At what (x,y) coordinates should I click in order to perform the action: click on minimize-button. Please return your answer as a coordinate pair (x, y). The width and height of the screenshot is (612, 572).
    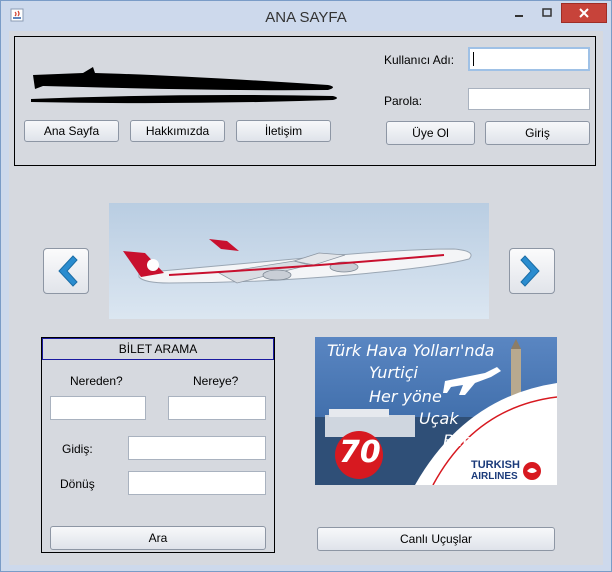
    Looking at the image, I should click on (519, 13).